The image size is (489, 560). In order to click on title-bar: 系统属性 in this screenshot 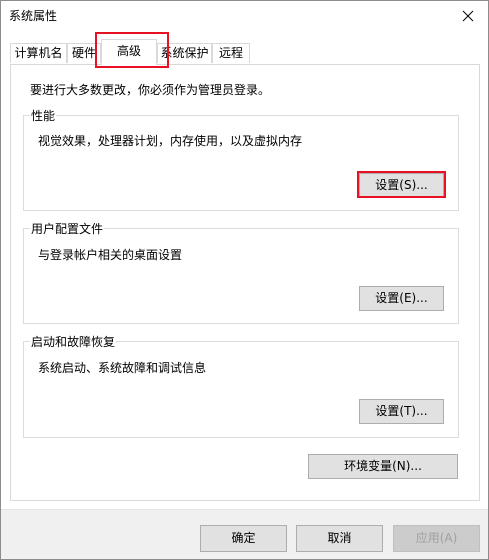, I will do `click(244, 16)`.